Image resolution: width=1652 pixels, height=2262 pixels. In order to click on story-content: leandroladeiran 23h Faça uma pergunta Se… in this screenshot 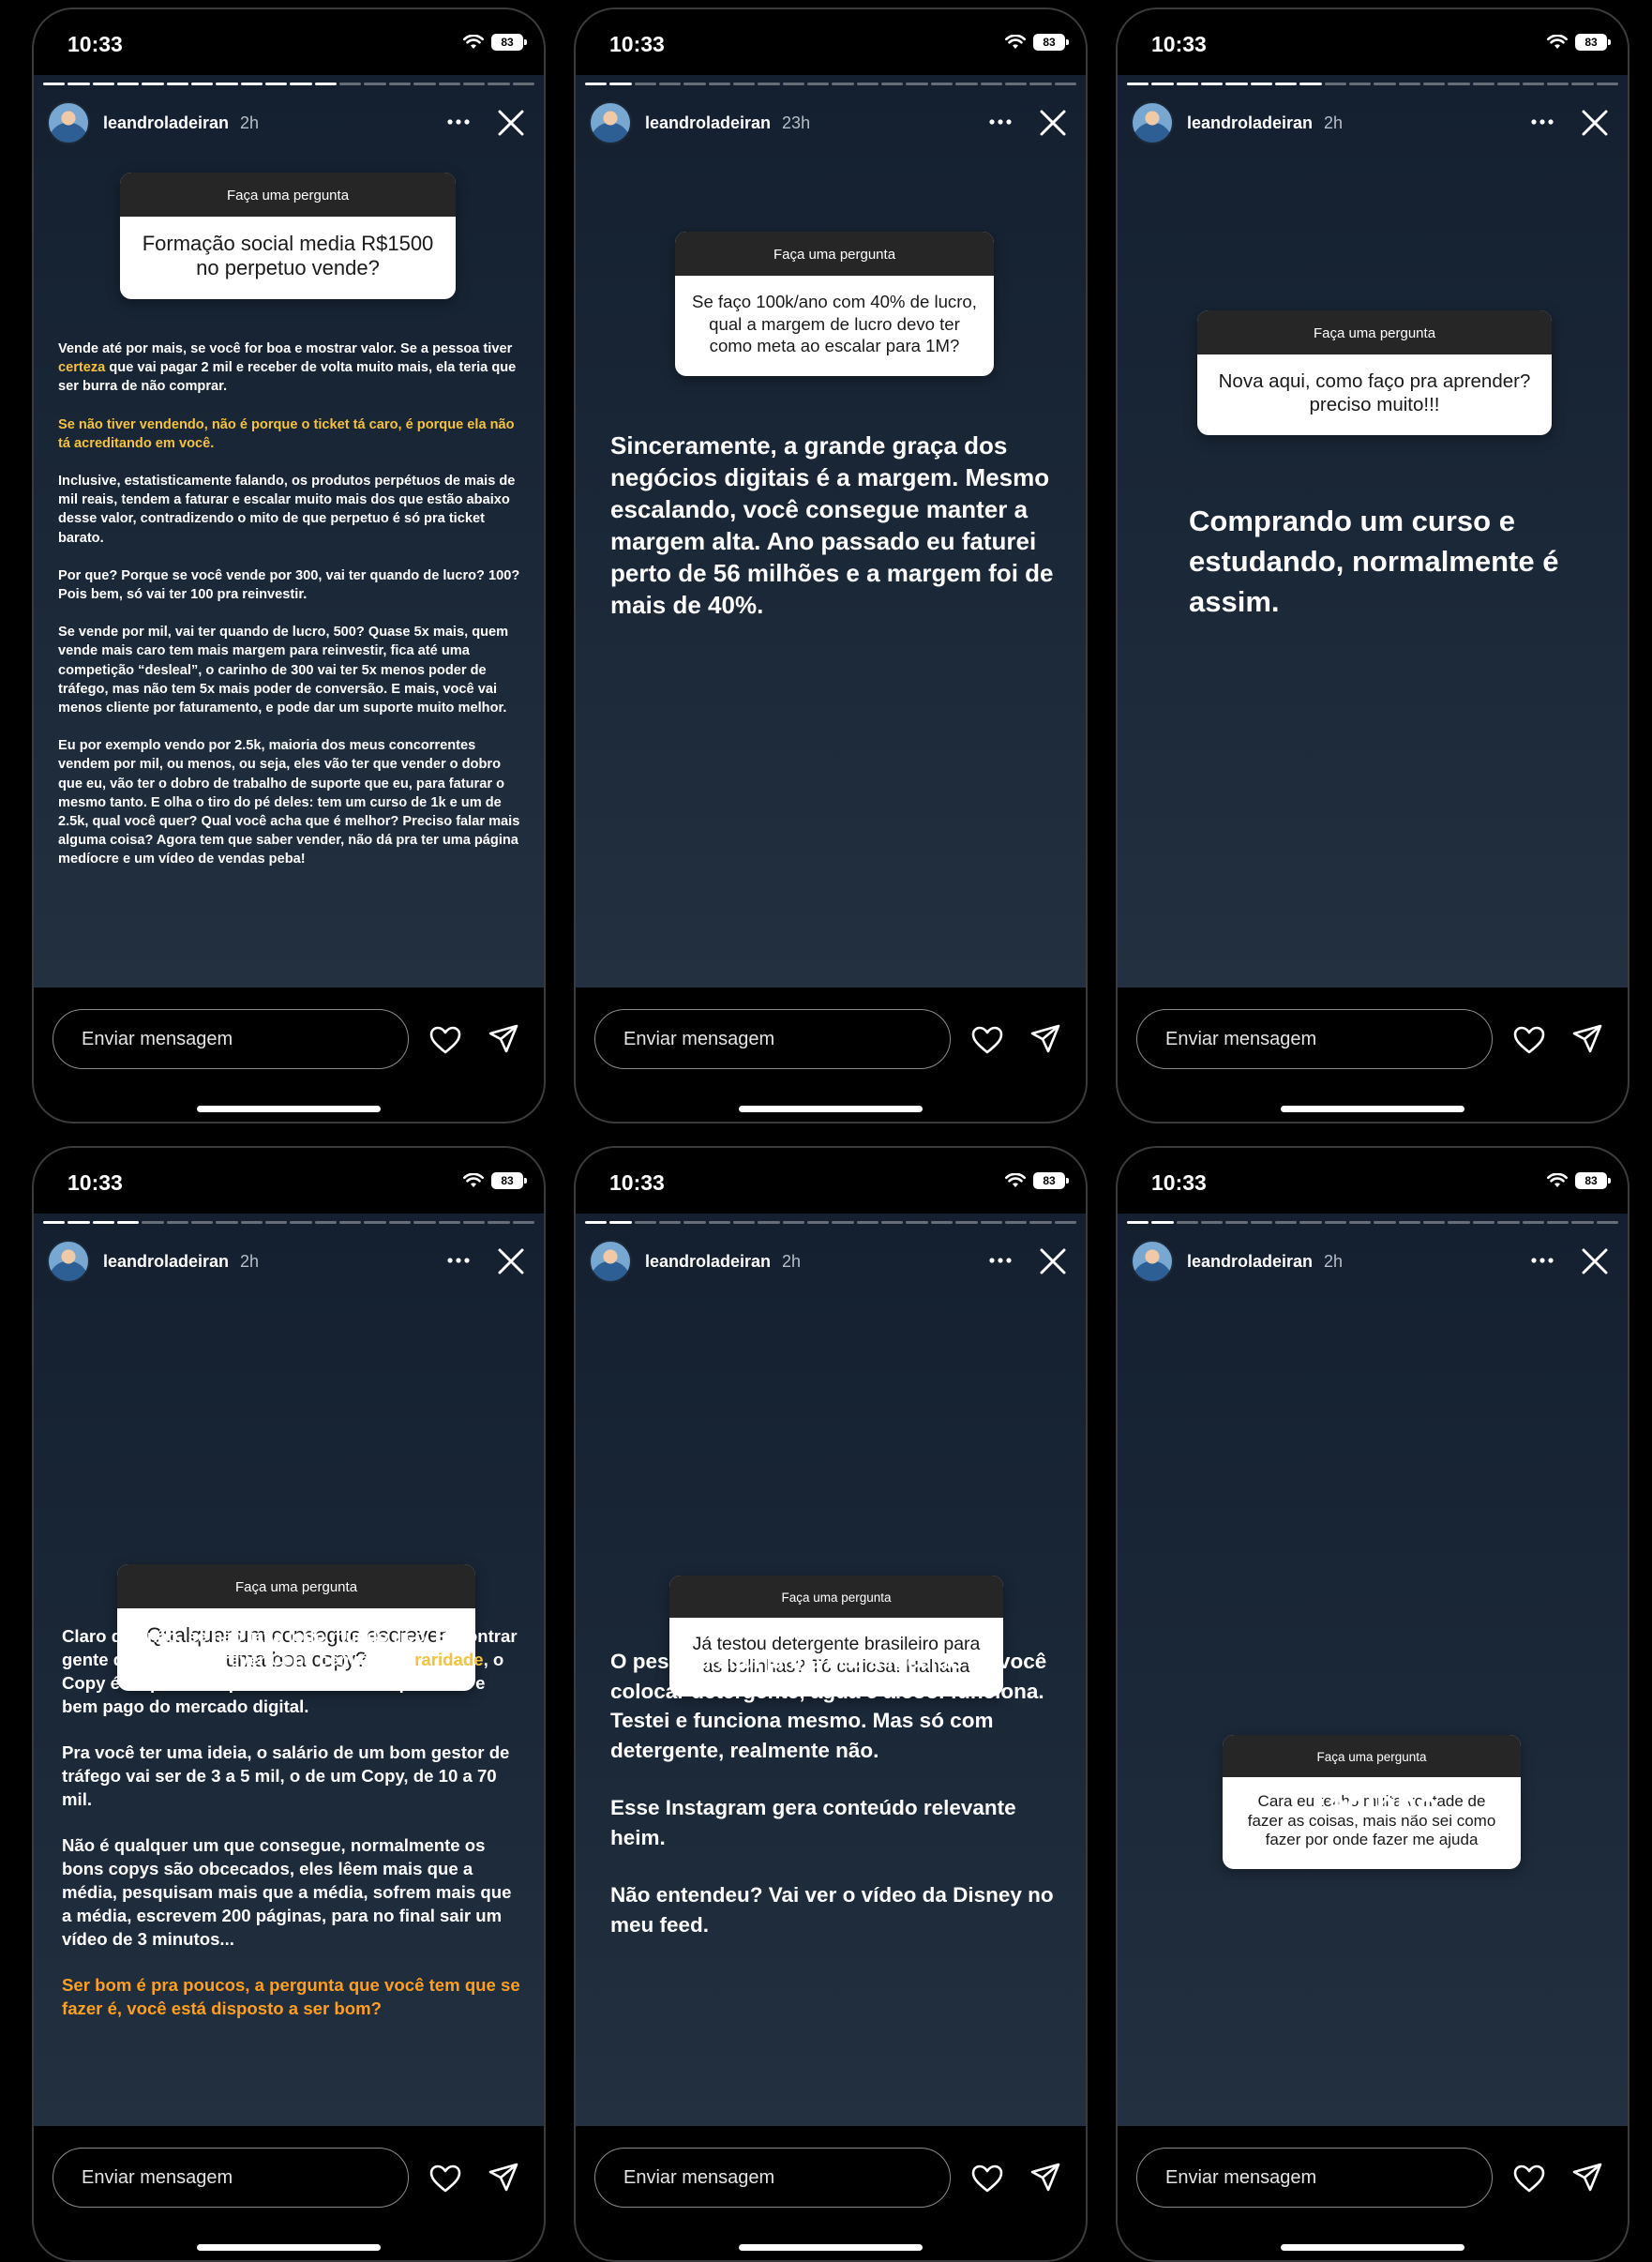, I will do `click(831, 531)`.